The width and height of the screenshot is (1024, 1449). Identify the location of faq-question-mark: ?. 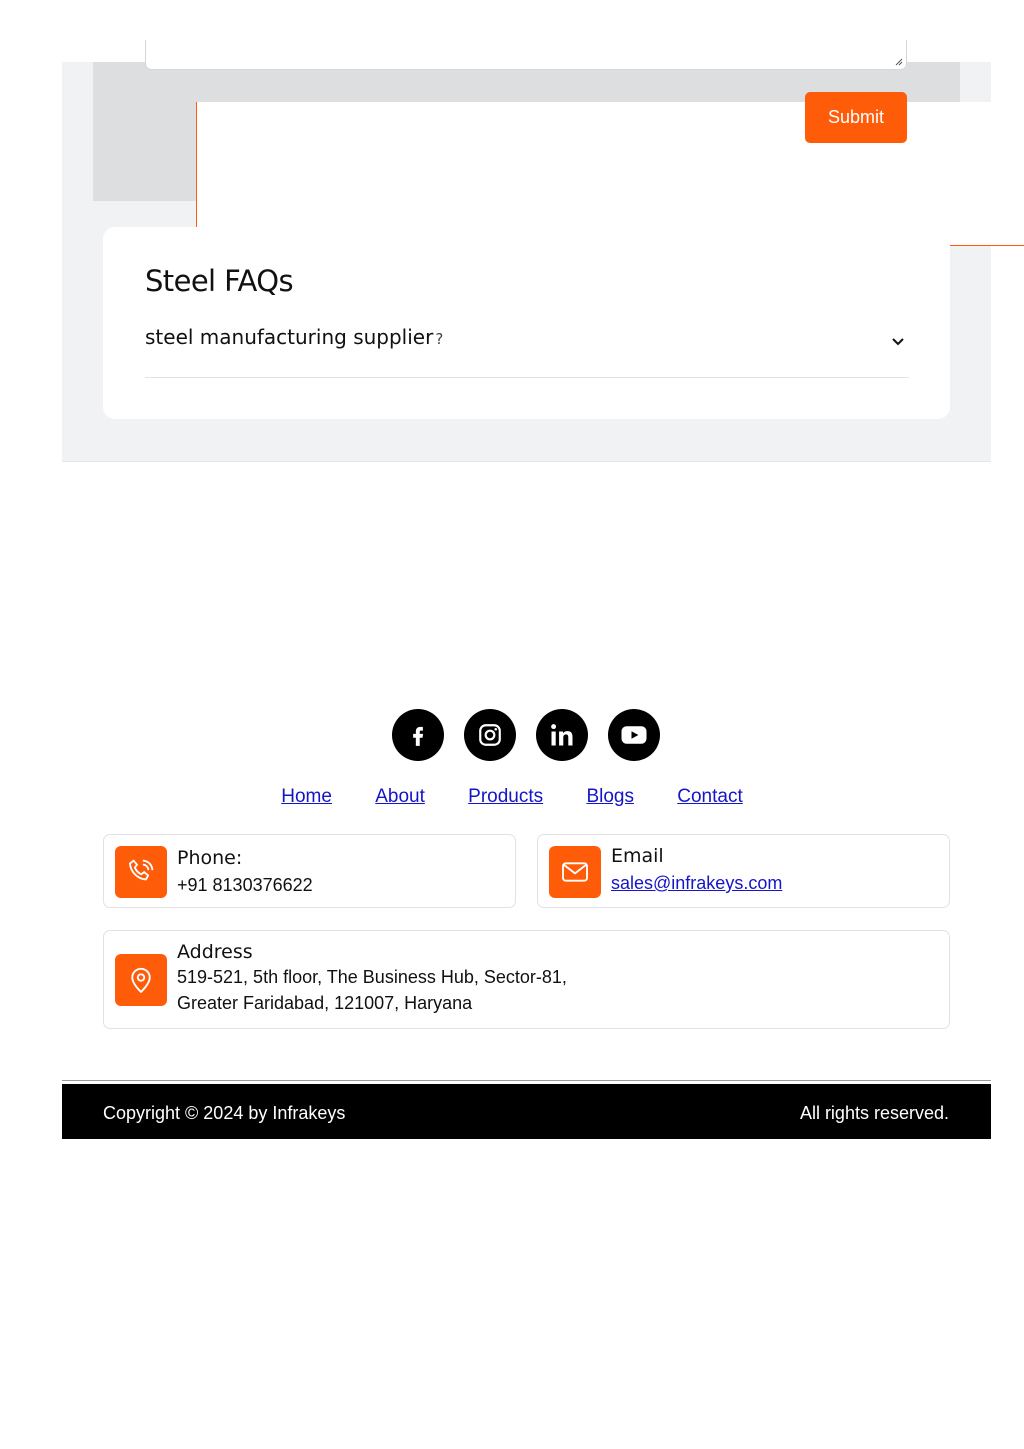
(439, 339).